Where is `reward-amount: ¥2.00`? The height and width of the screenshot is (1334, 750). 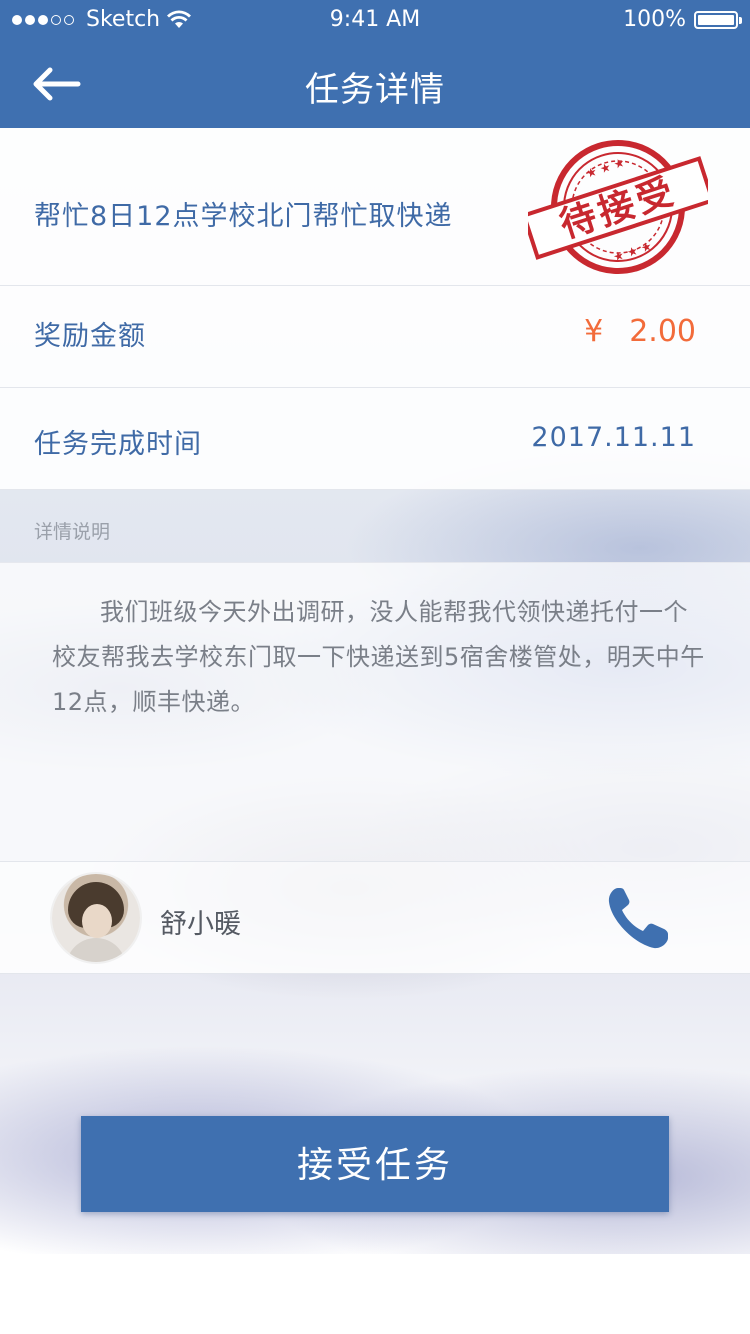 reward-amount: ¥2.00 is located at coordinates (640, 331).